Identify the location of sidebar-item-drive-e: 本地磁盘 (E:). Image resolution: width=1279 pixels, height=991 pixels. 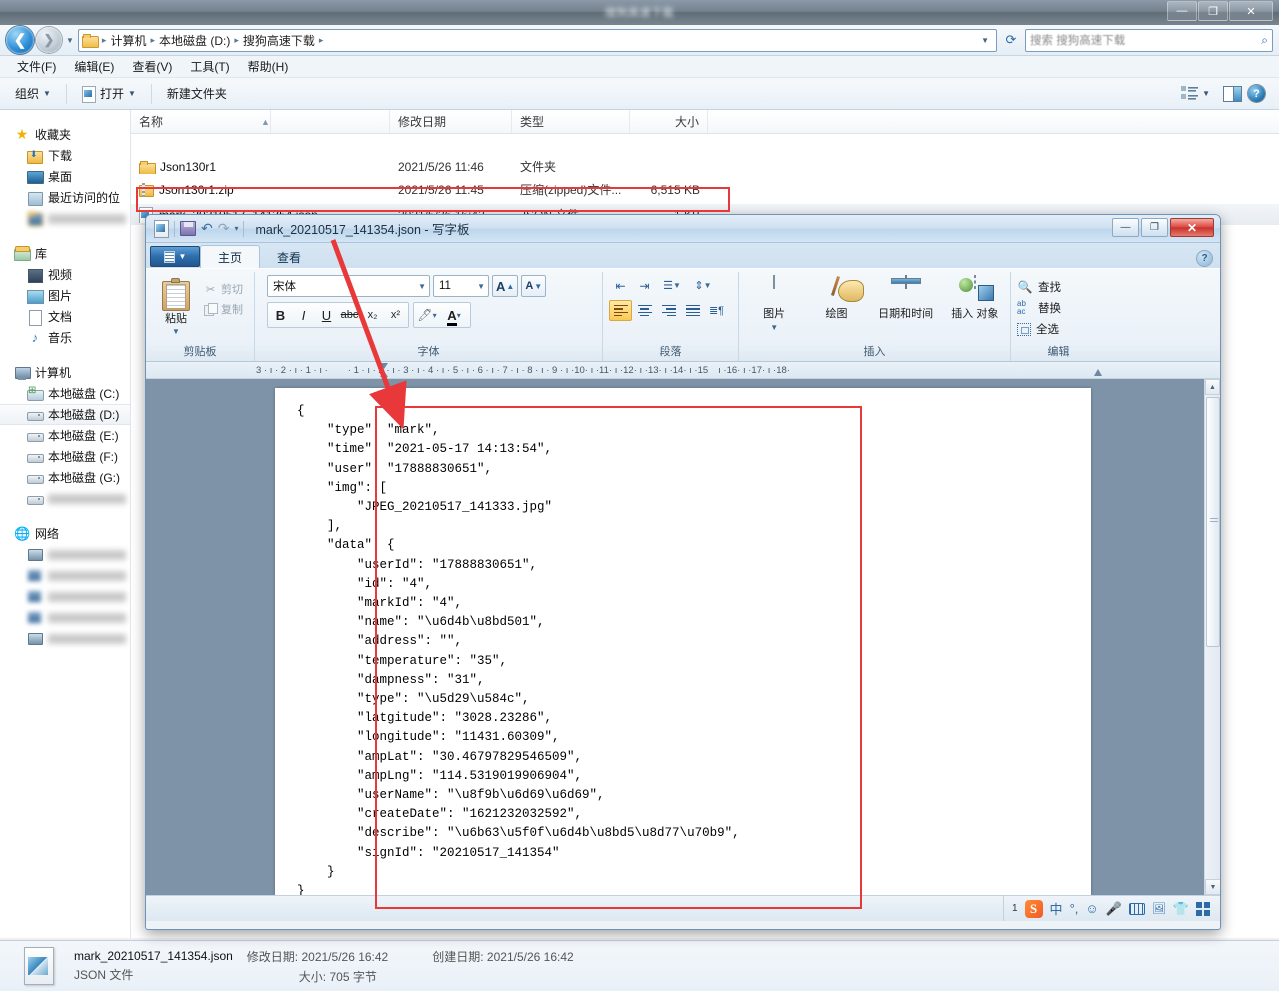
(65, 435).